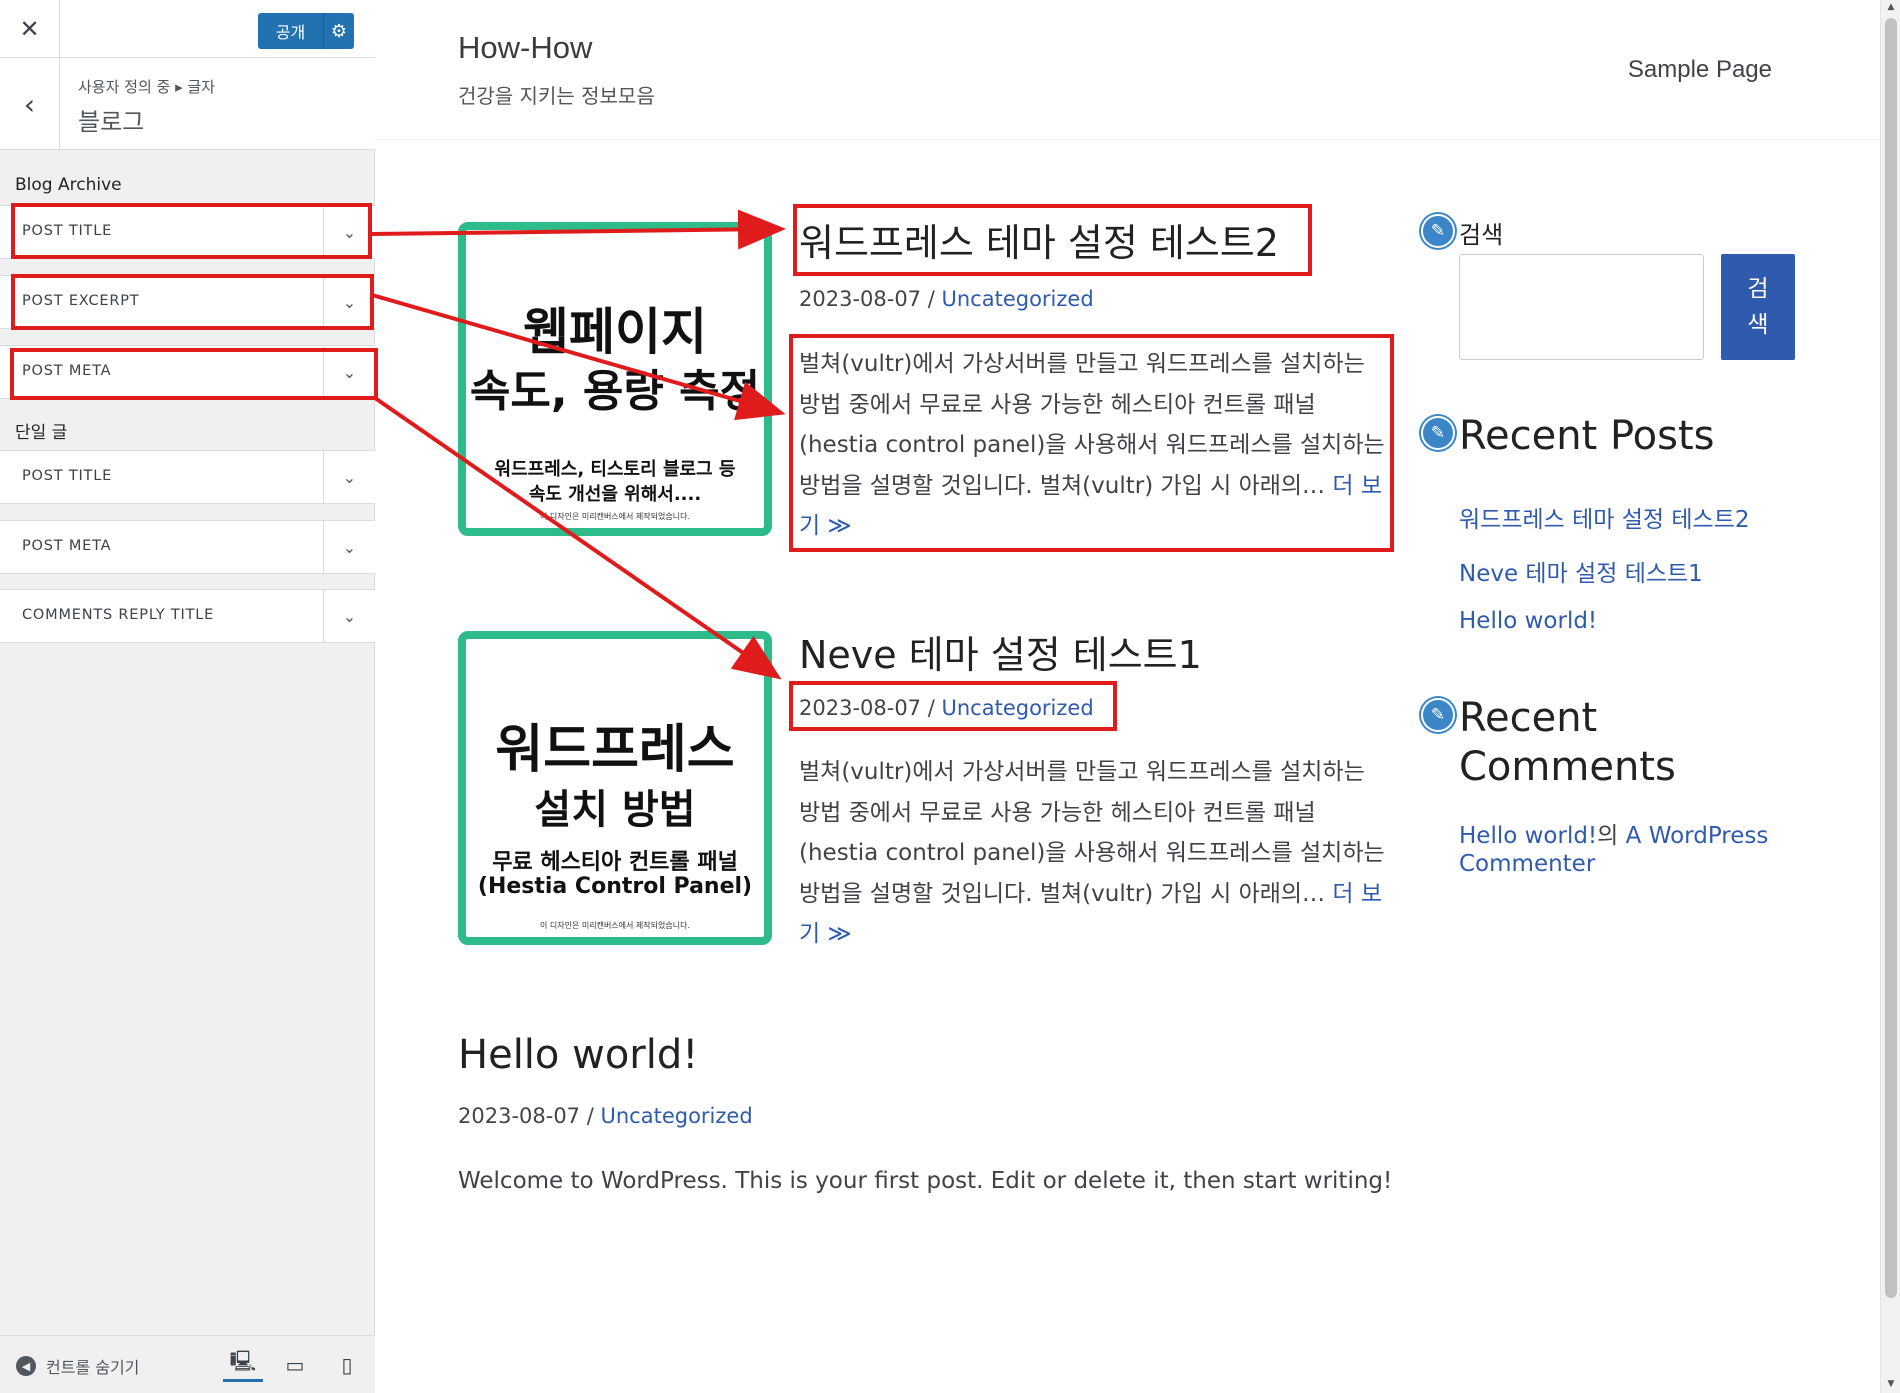 The width and height of the screenshot is (1900, 1393). Describe the element at coordinates (1891, 1385) in the screenshot. I see `scroll-down-icon: ▼` at that location.